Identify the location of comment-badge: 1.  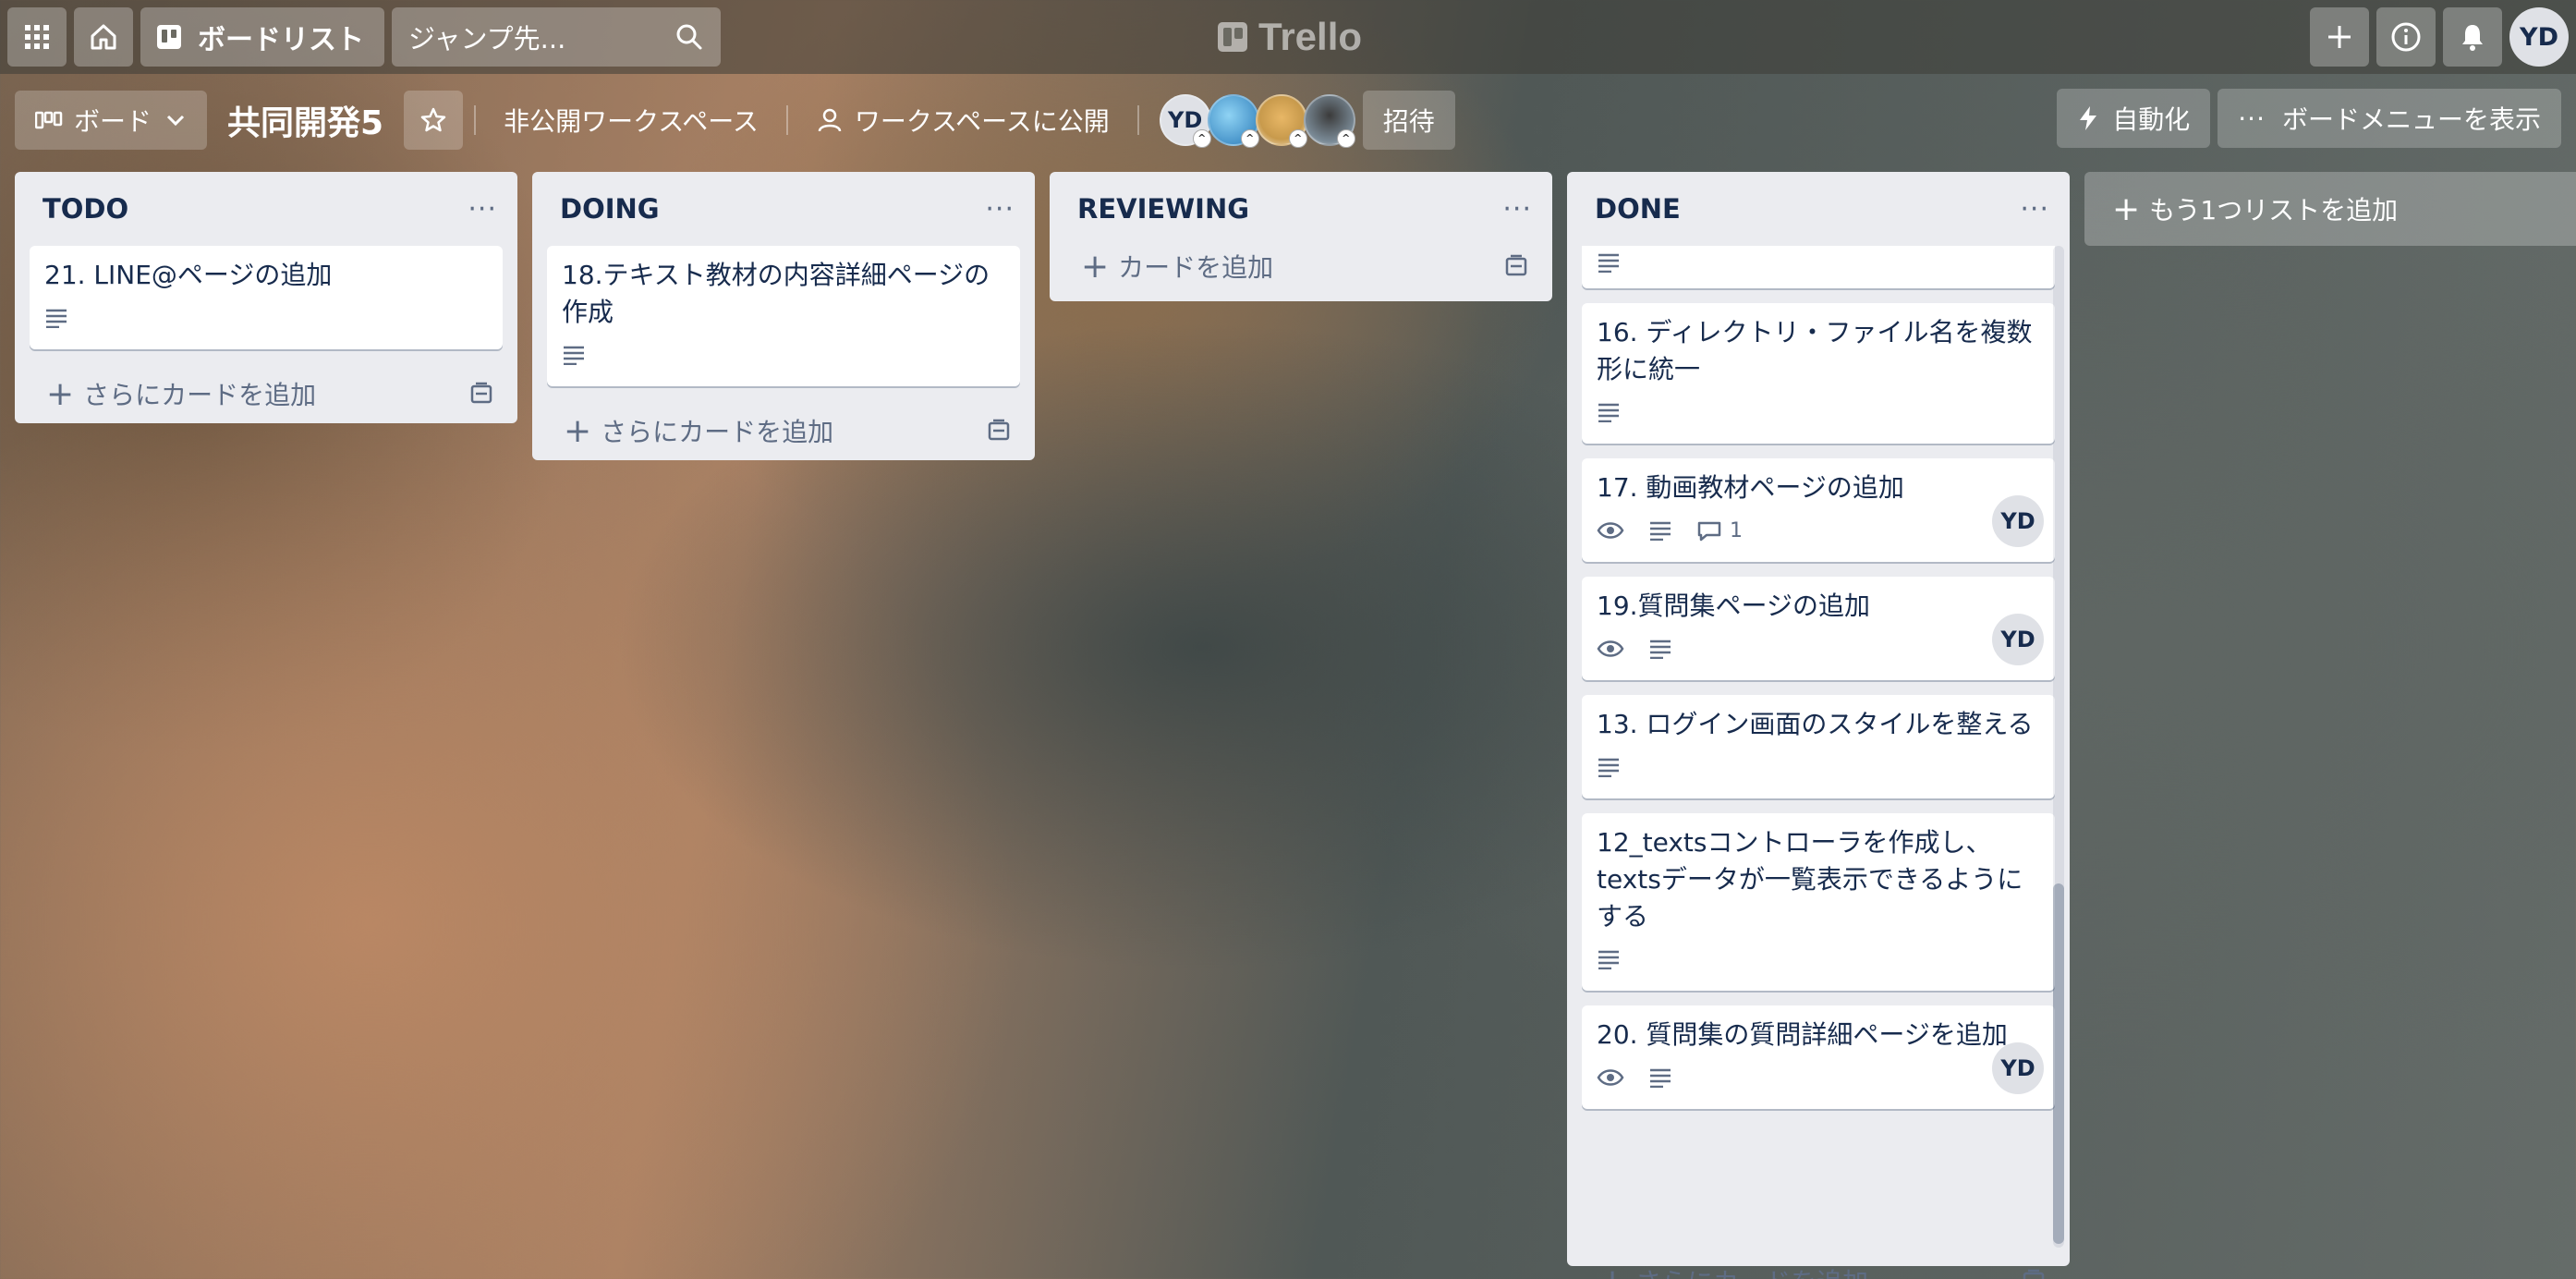
(1719, 530).